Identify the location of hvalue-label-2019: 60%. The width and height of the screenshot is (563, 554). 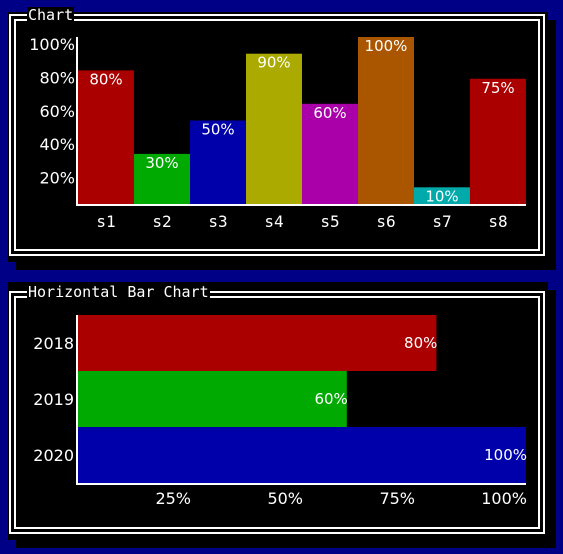
(330, 399).